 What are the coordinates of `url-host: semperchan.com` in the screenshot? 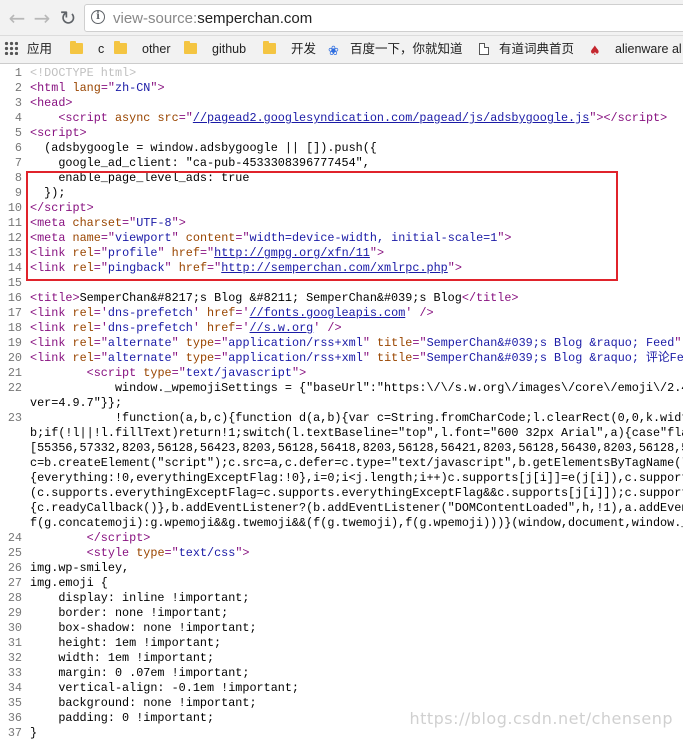 It's located at (255, 18).